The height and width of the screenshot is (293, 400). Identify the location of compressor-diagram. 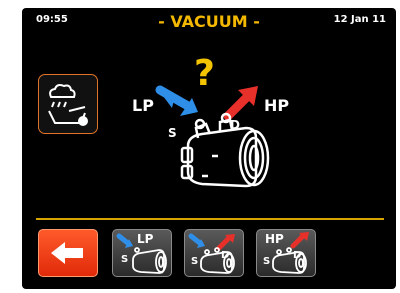
(212, 136).